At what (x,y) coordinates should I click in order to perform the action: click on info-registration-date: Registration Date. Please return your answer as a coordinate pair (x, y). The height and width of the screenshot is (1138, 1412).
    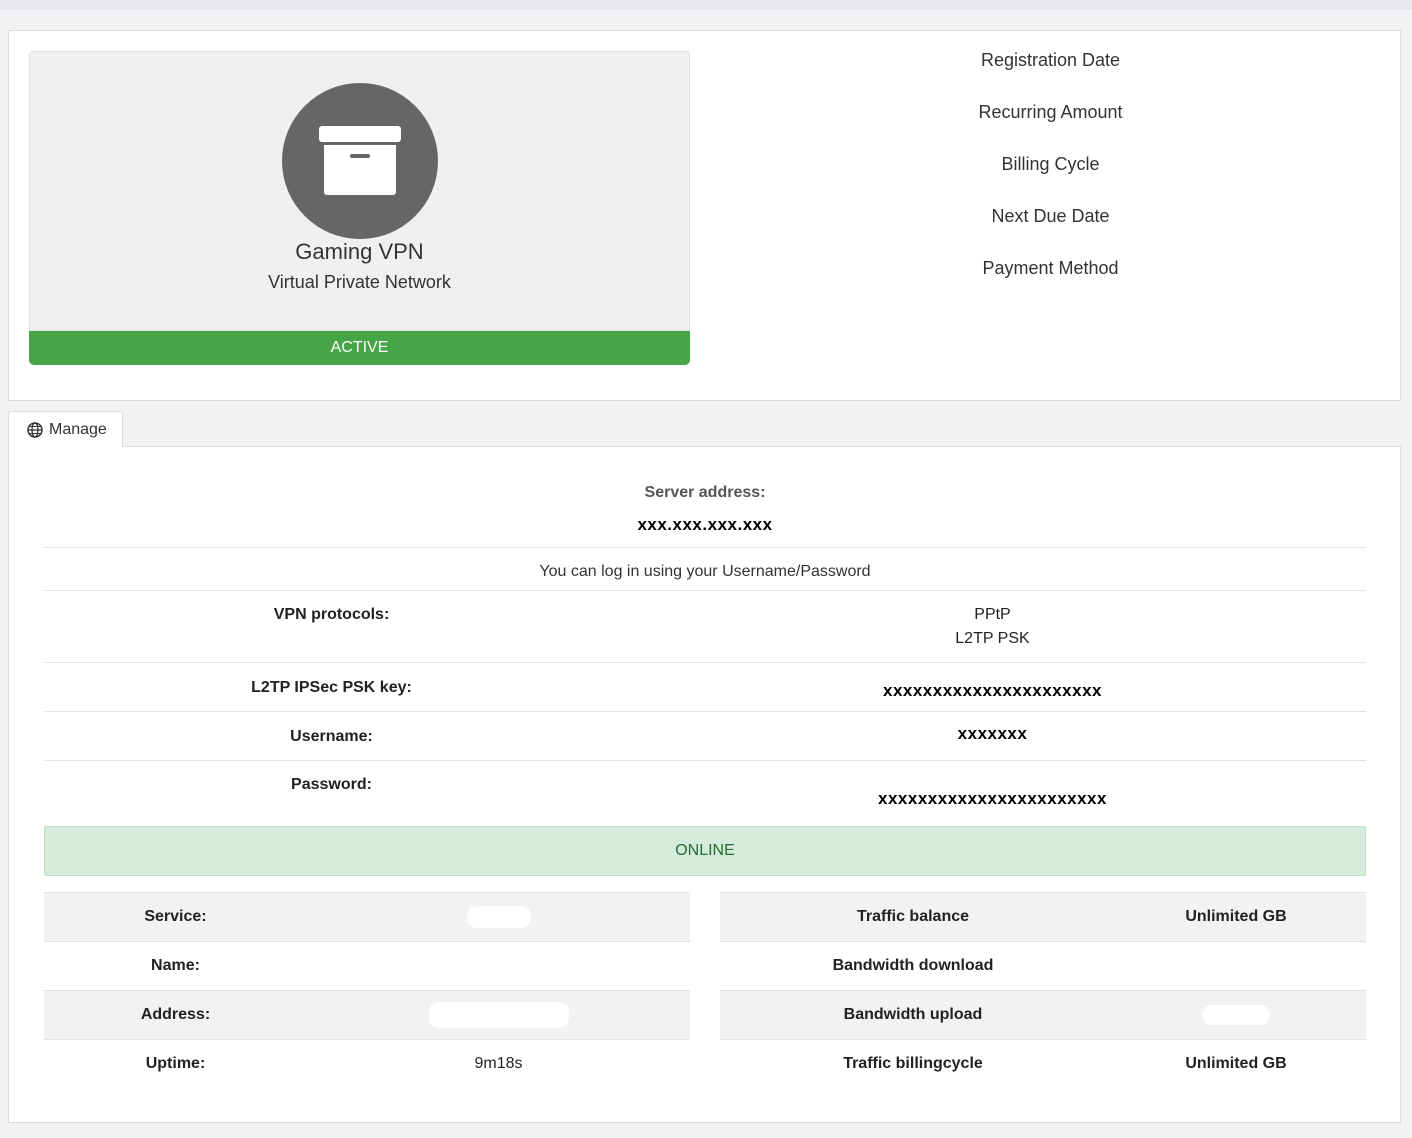
    Looking at the image, I should click on (1050, 60).